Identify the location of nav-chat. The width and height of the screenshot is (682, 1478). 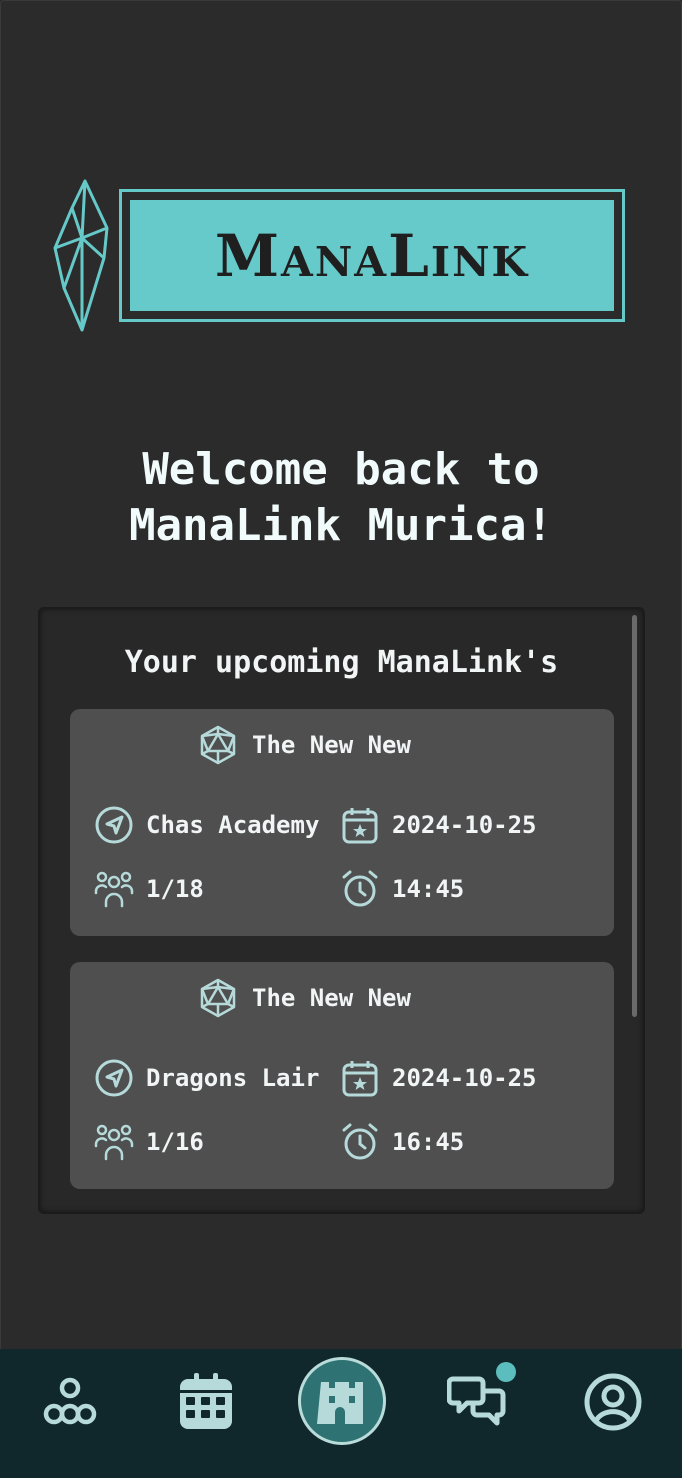
(478, 1402).